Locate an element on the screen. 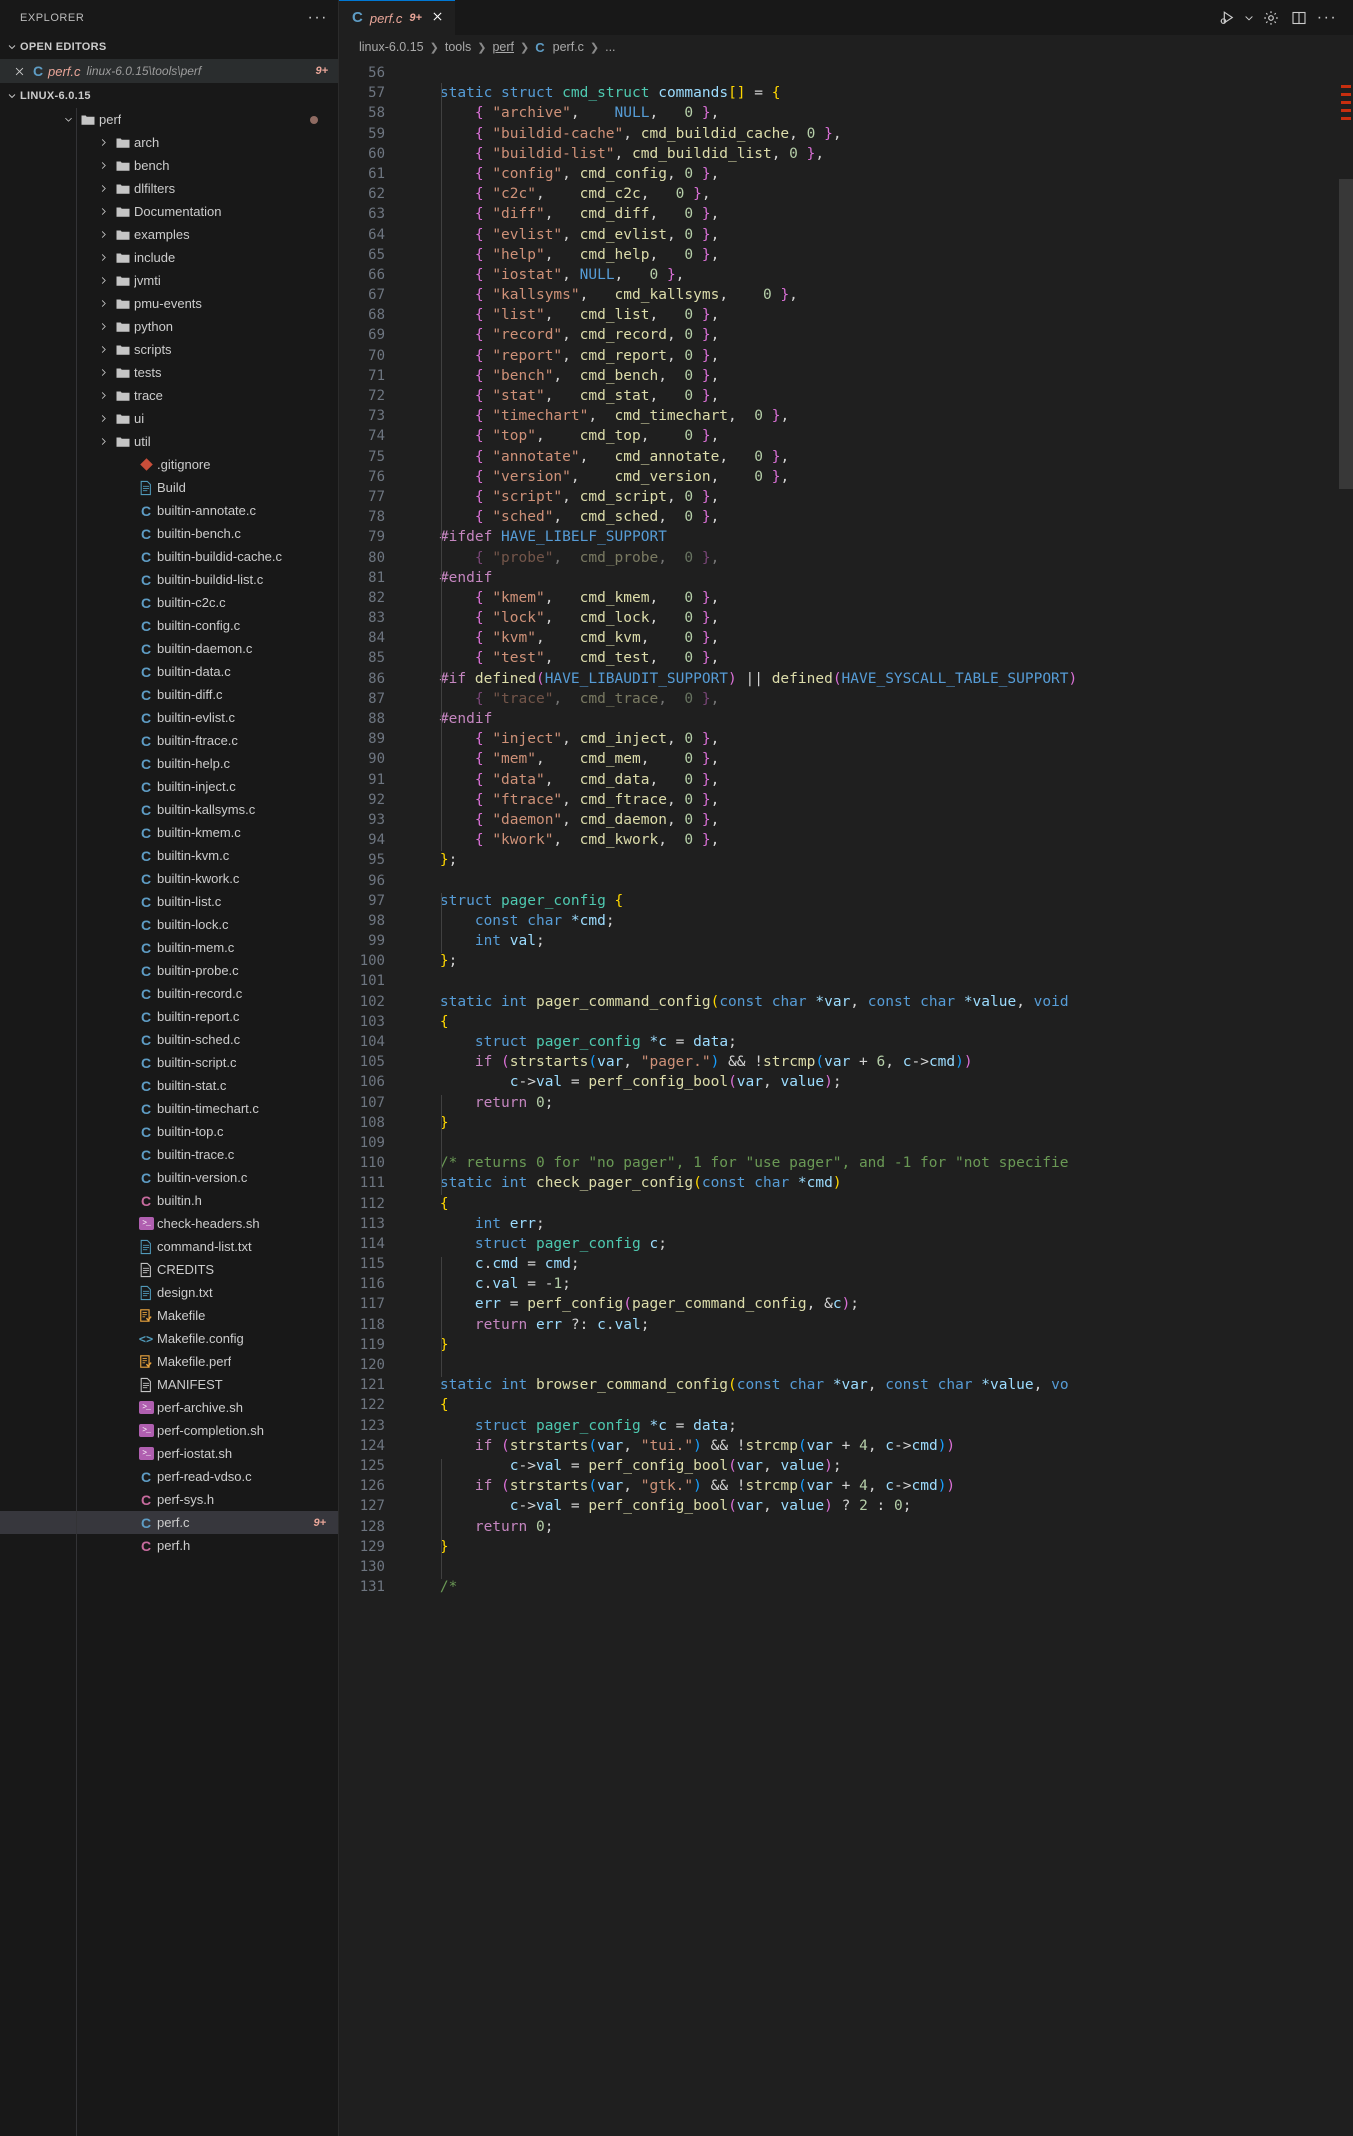 The image size is (1353, 2136). code-line: struct pager_config c; is located at coordinates (875, 1244).